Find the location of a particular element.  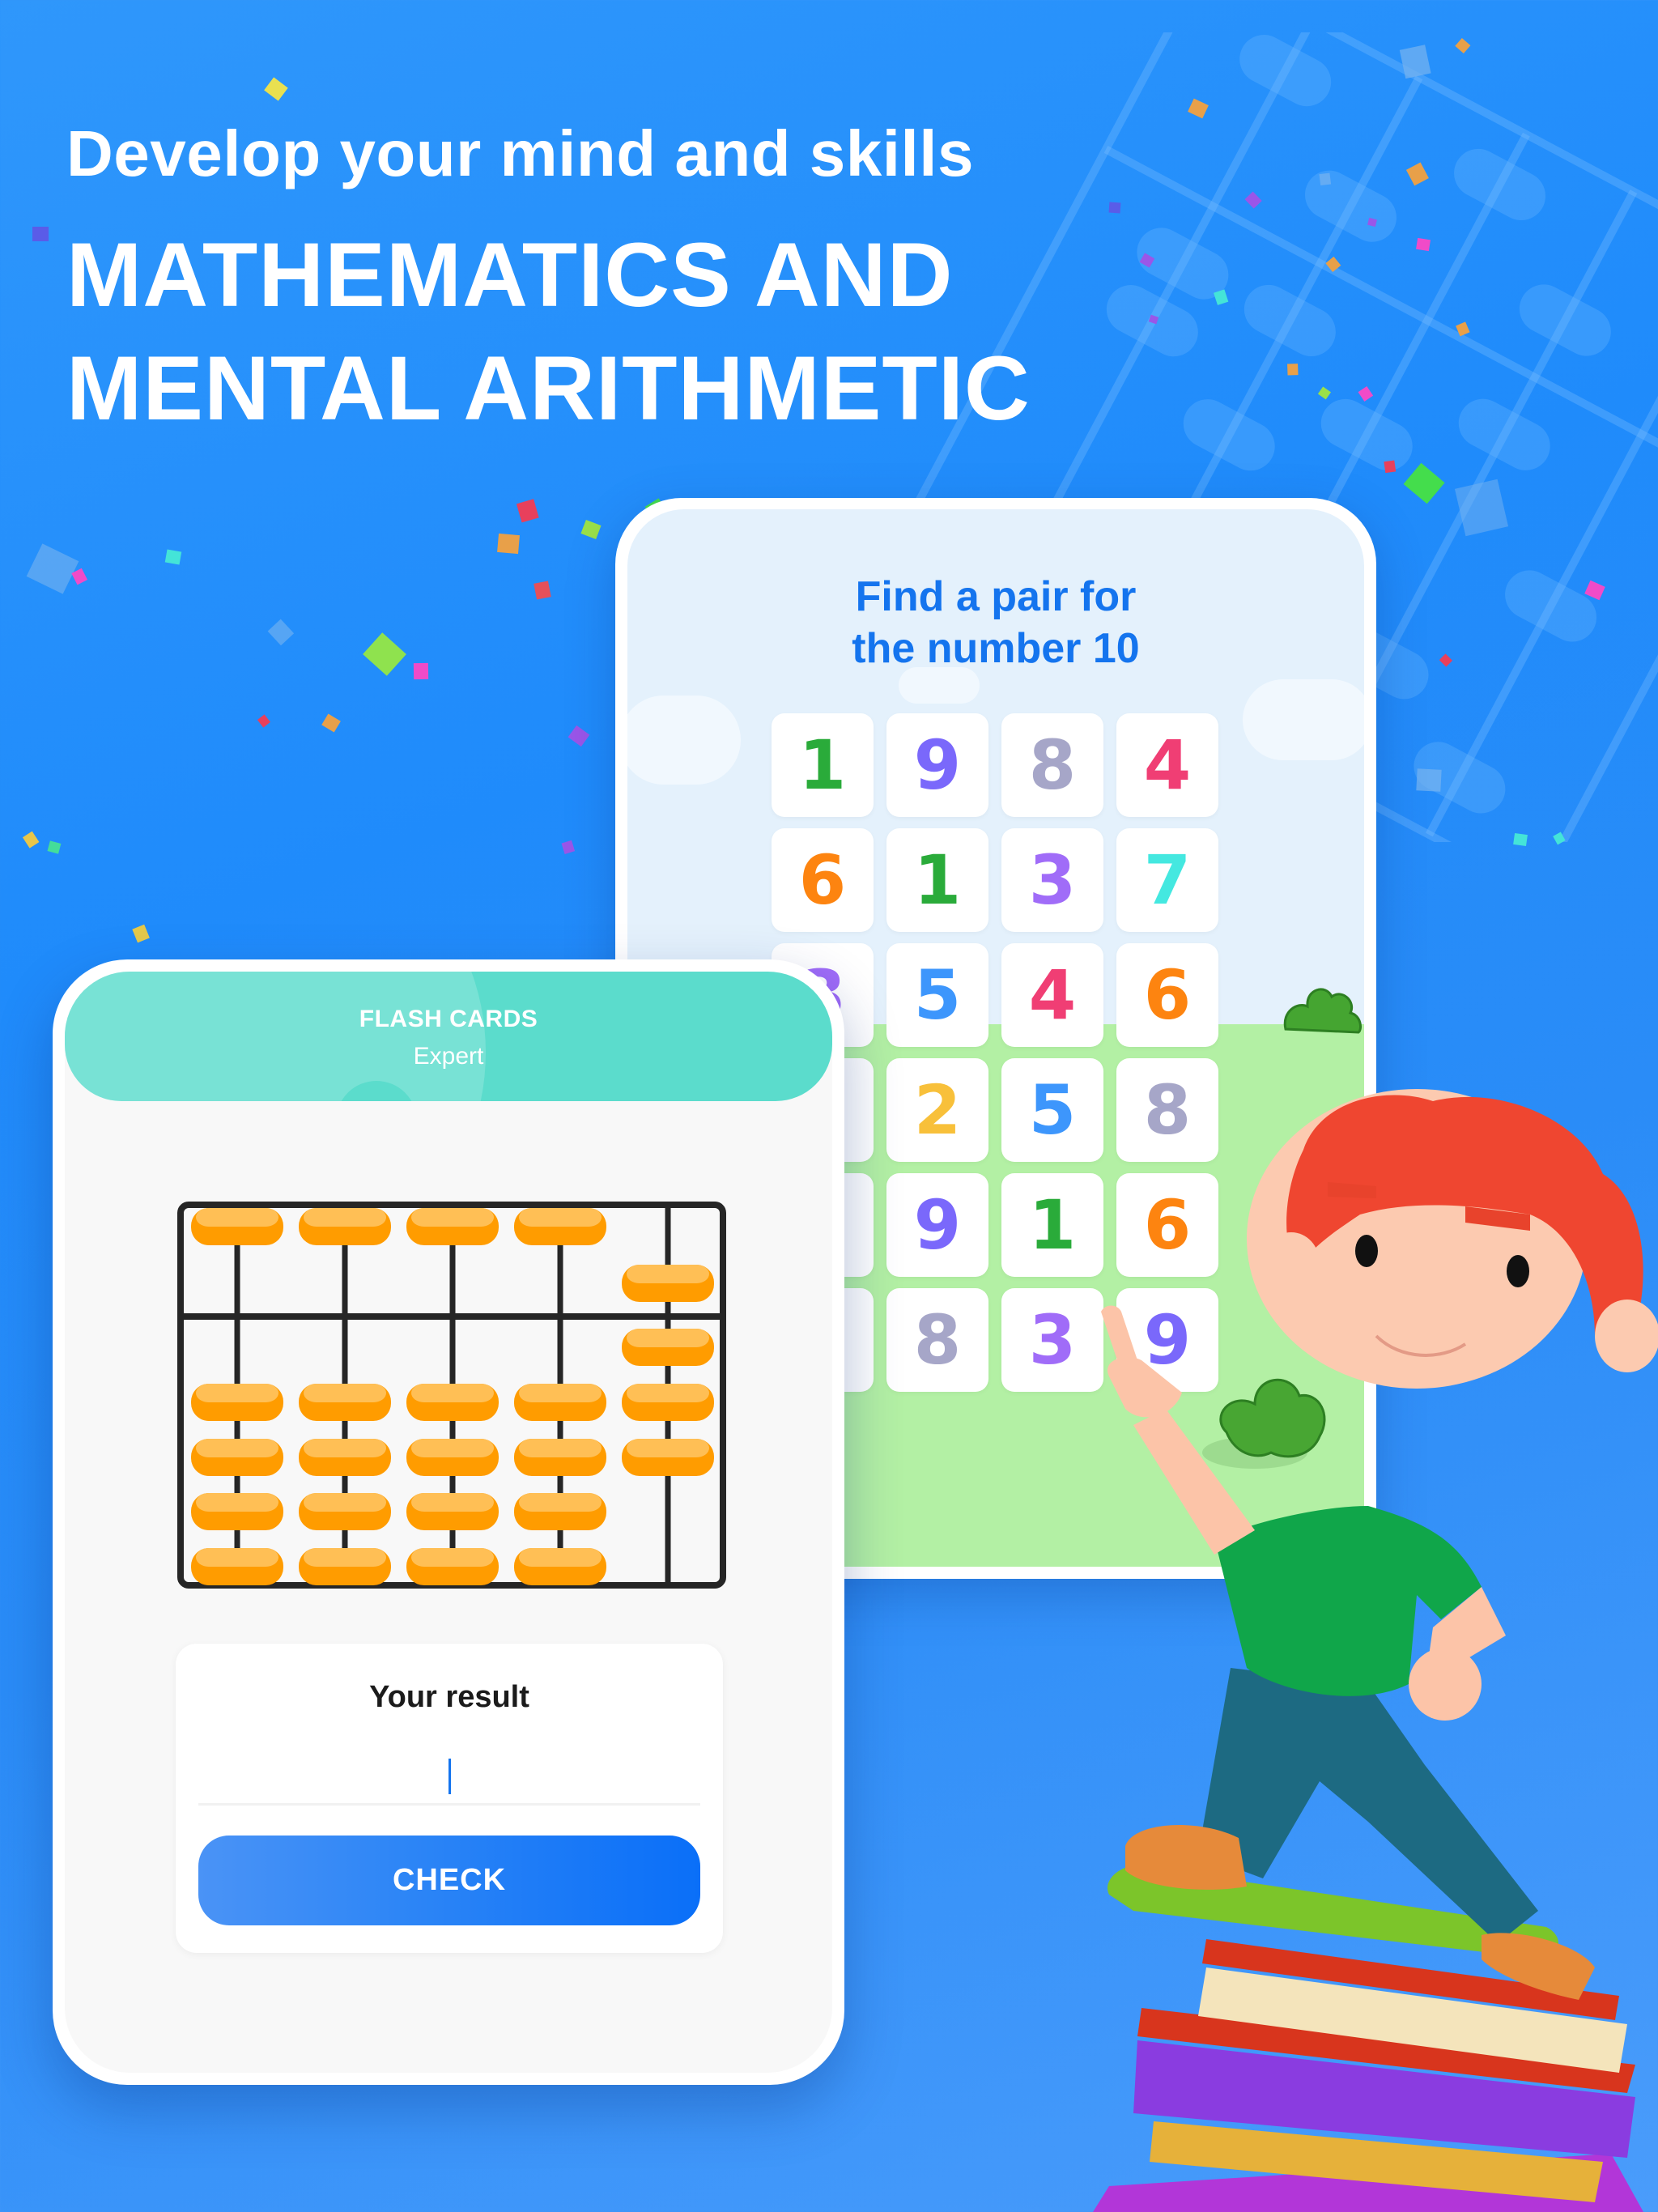

book-stack-icon is located at coordinates (1368, 2039).